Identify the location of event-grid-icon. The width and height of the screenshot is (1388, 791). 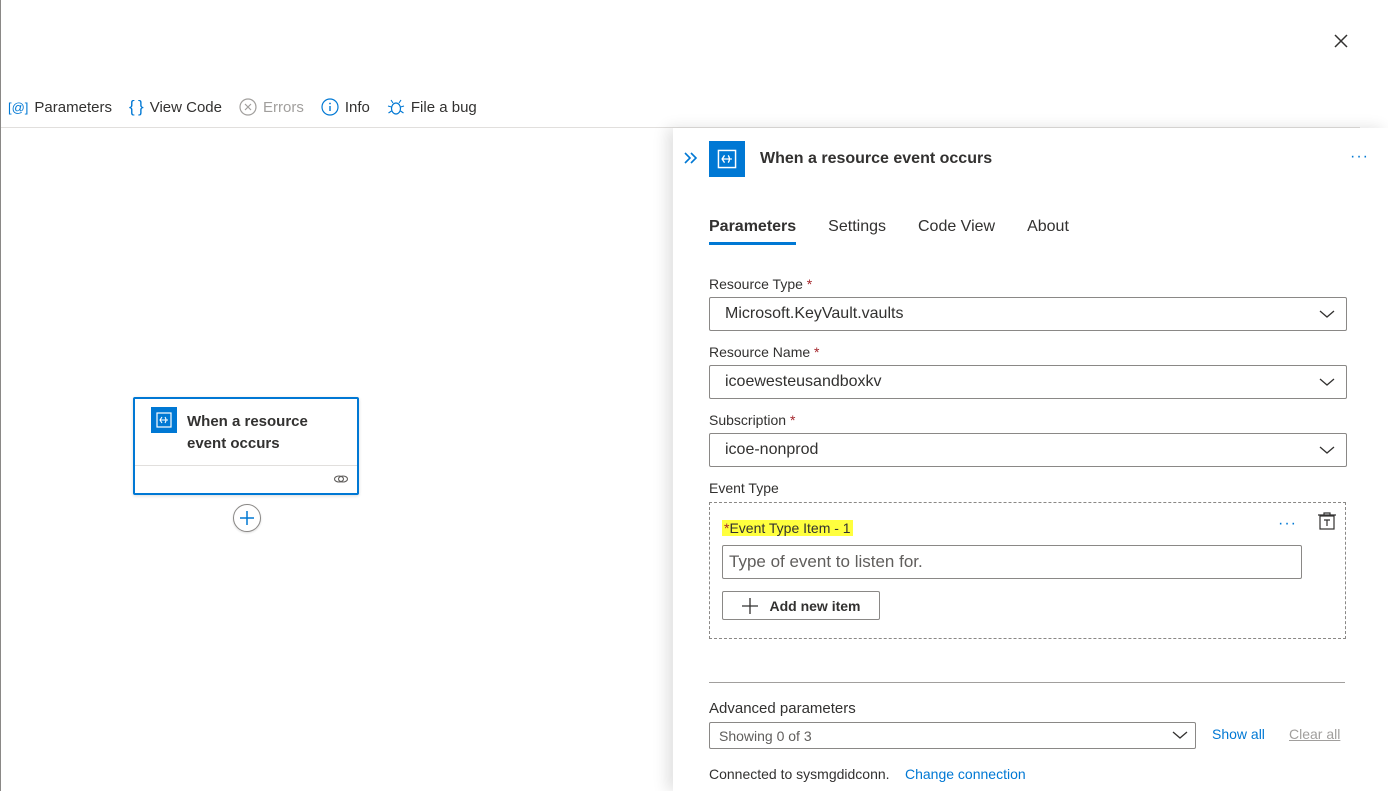
(164, 420).